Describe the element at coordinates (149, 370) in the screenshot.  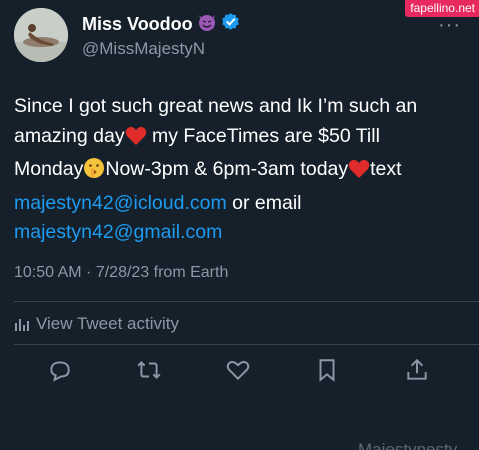
I see `retweet-icon` at that location.